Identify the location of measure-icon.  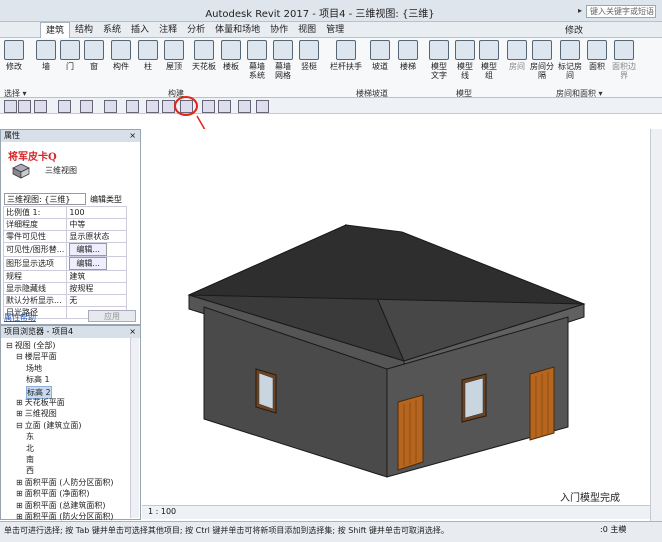
(110, 106).